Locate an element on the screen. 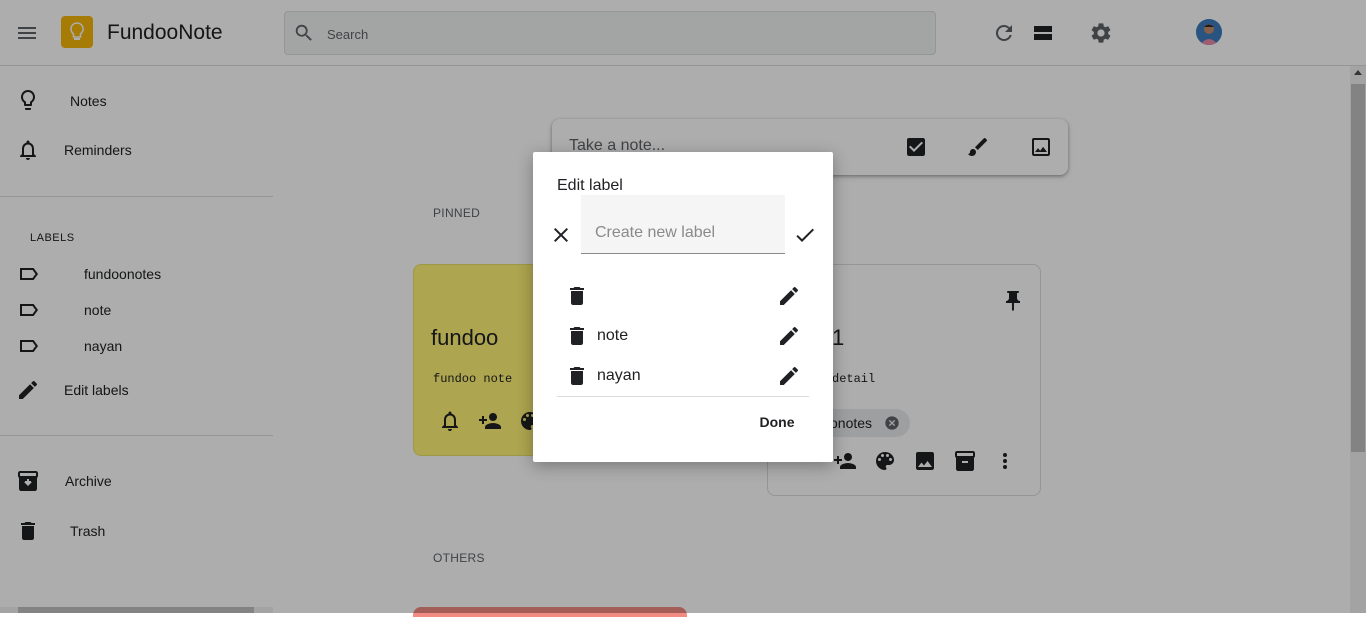 The image size is (1366, 617). label-name: nayan is located at coordinates (619, 376).